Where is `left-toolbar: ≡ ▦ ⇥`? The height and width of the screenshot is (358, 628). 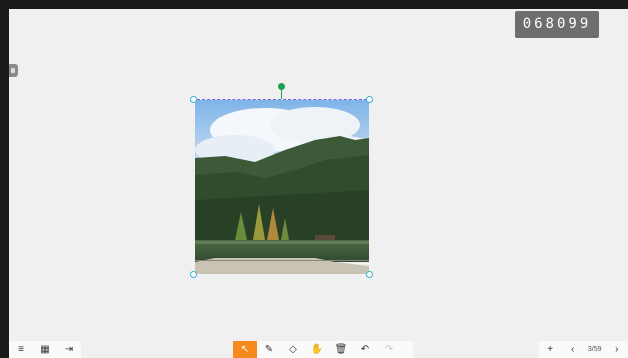
left-toolbar: ≡ ▦ ⇥ is located at coordinates (45, 349).